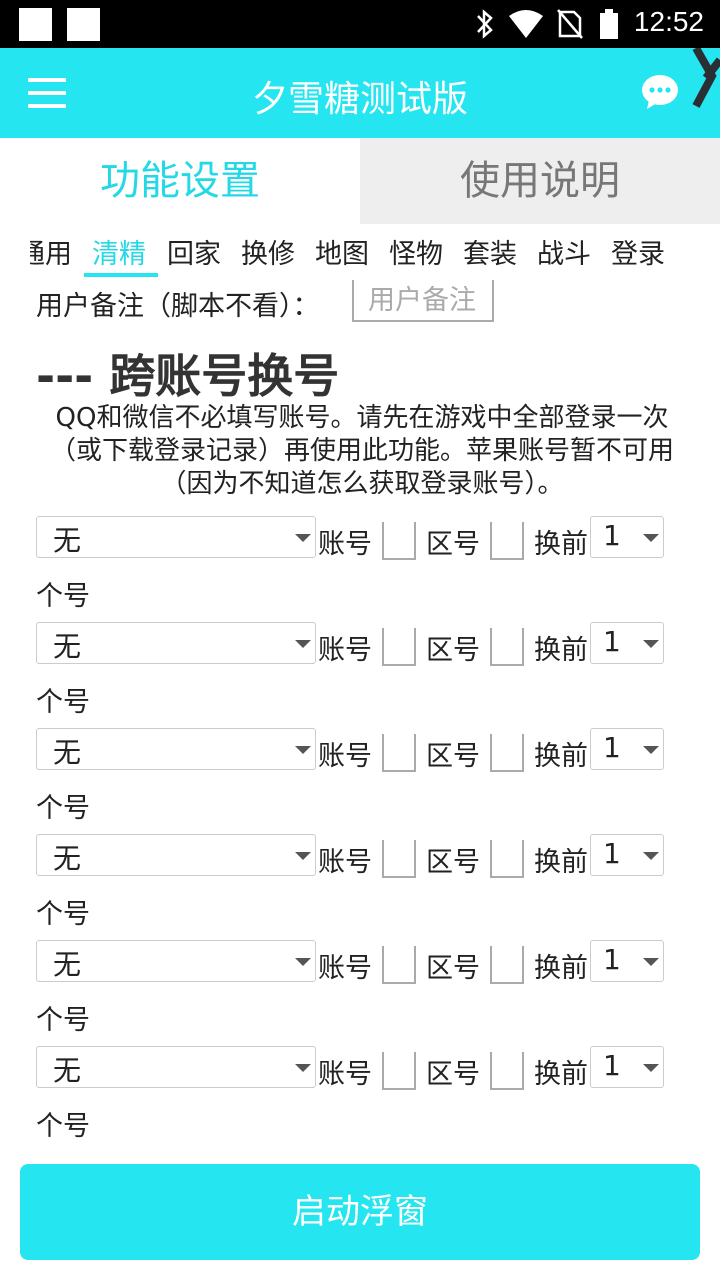 Image resolution: width=720 pixels, height=1280 pixels. Describe the element at coordinates (660, 92) in the screenshot. I see `chat-icon` at that location.